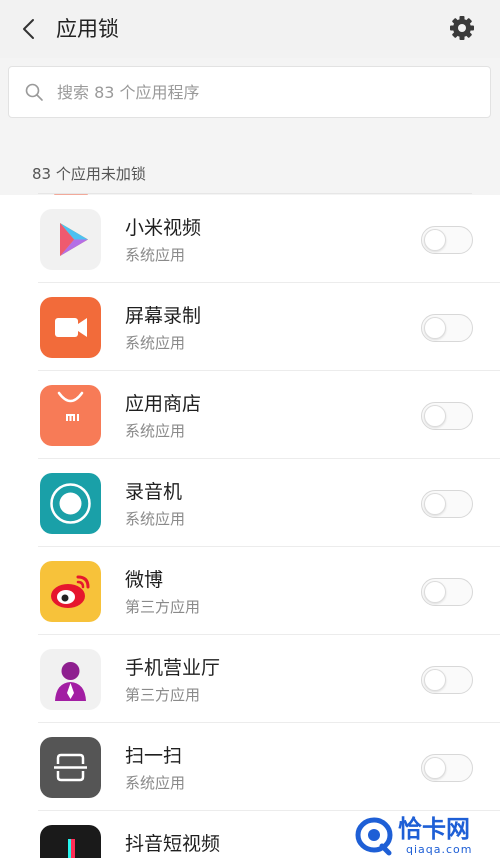  Describe the element at coordinates (250, 503) in the screenshot. I see `list-item: 录音机 系统应用` at that location.